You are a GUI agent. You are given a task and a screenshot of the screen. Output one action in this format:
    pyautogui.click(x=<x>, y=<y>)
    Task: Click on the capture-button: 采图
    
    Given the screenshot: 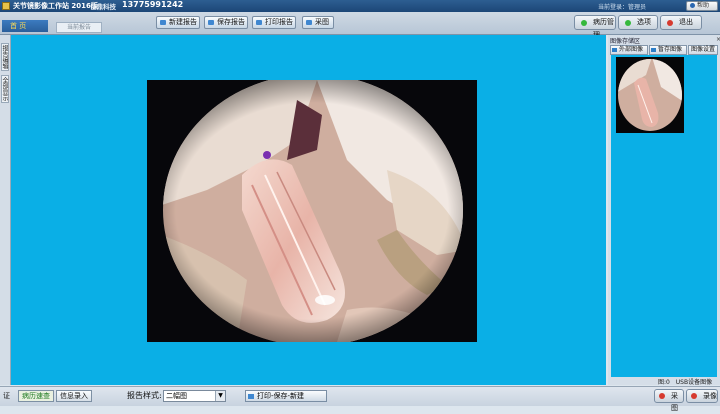 What is the action you would take?
    pyautogui.click(x=669, y=400)
    